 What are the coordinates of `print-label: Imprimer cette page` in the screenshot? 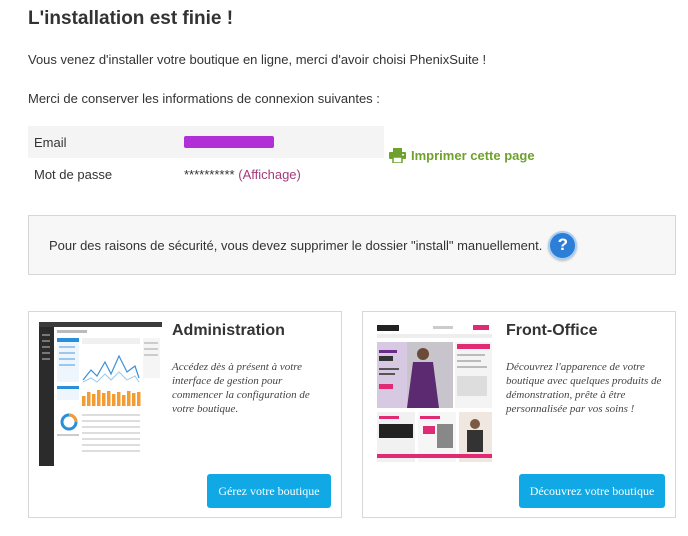 It's located at (473, 155).